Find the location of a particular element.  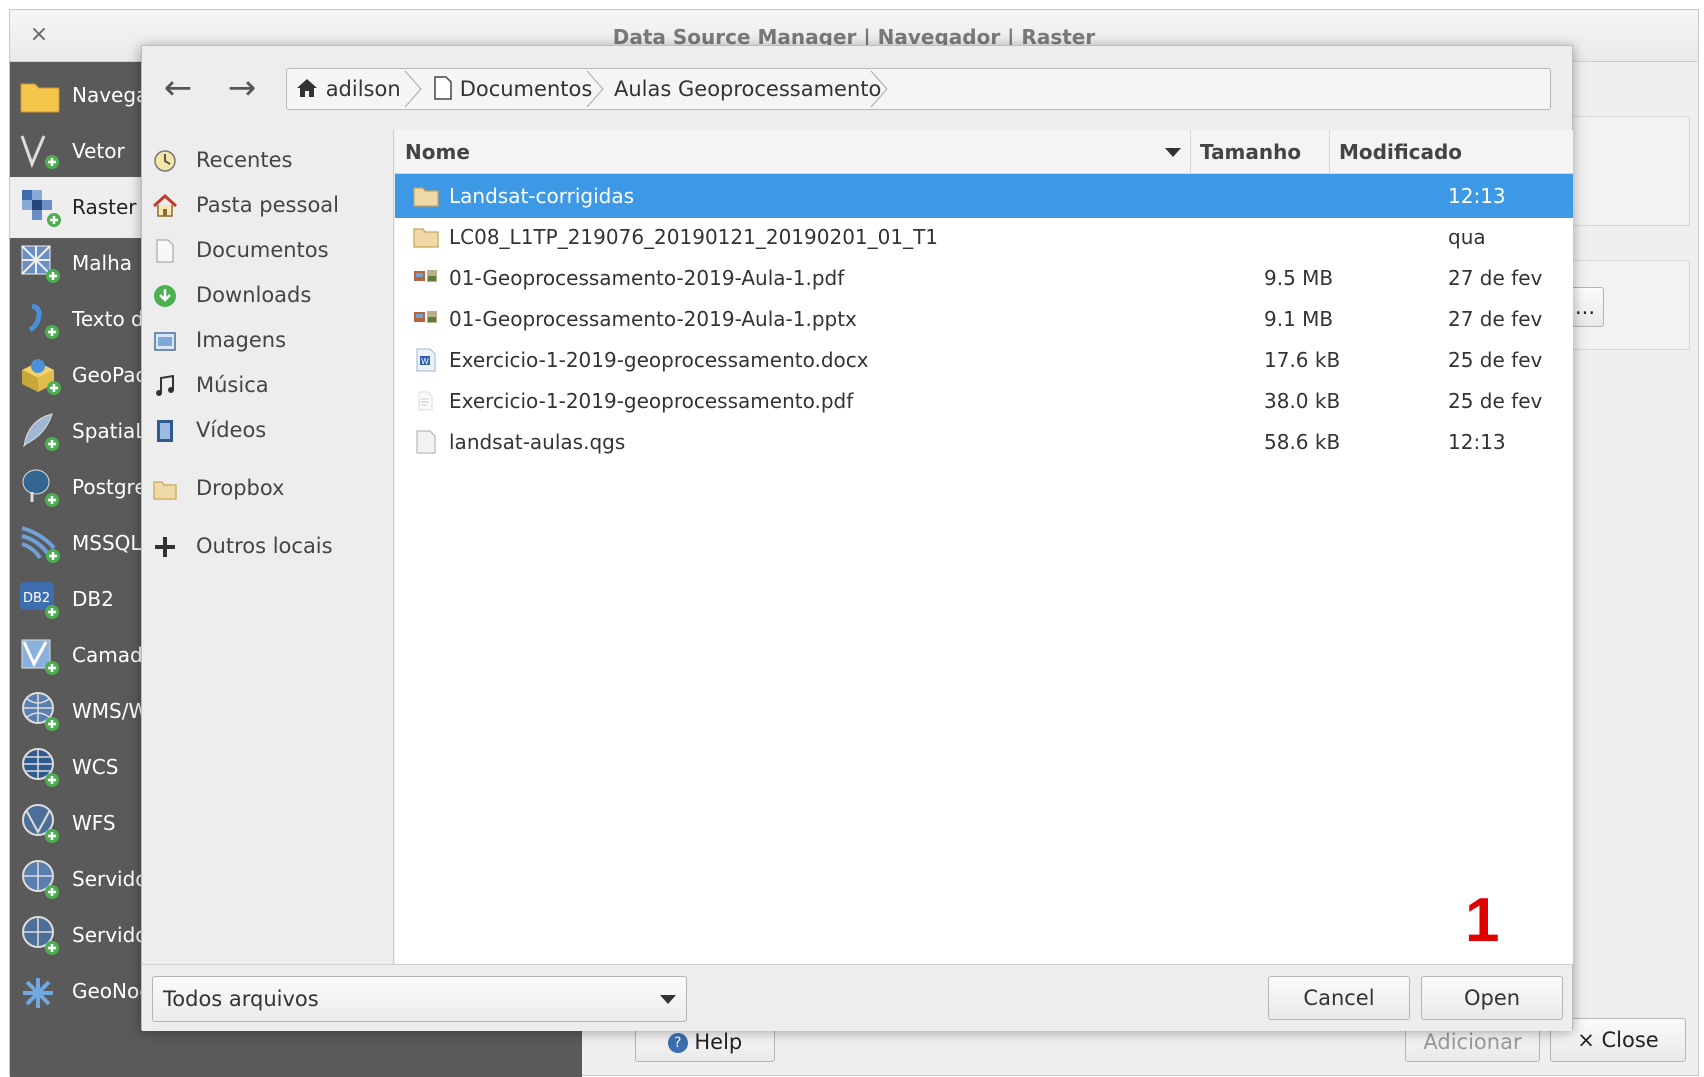

back-icon: ← is located at coordinates (178, 90).